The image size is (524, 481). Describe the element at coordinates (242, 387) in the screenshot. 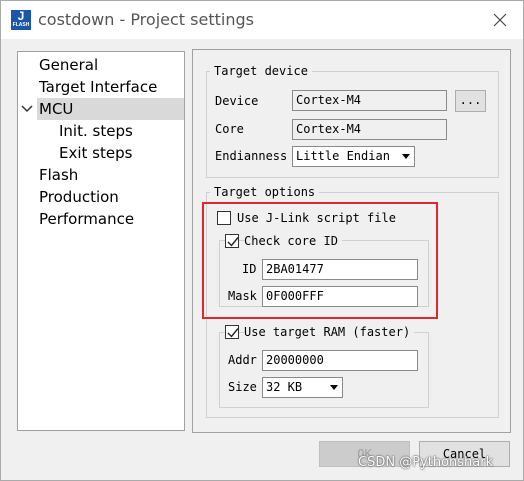

I see `size-label: Size` at that location.